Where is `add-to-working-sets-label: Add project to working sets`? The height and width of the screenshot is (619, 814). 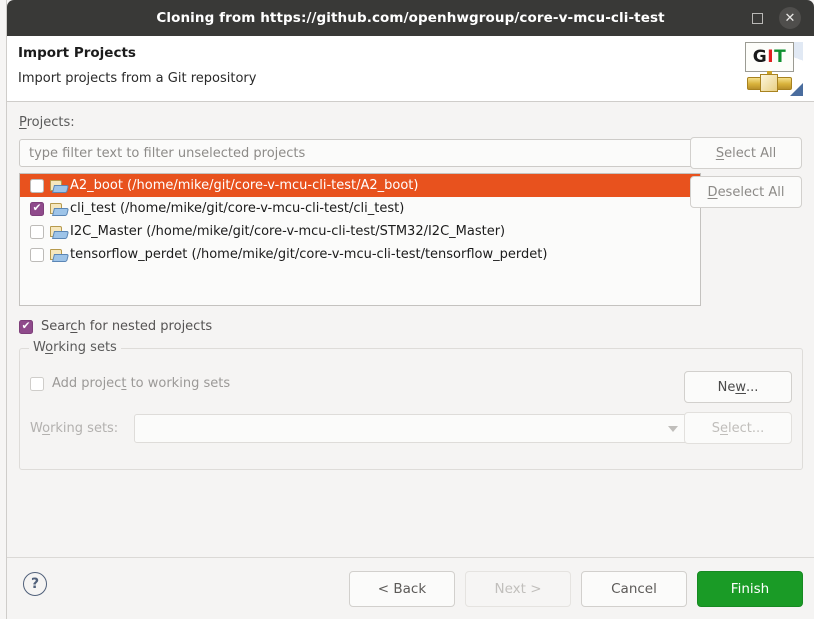
add-to-working-sets-label: Add project to working sets is located at coordinates (141, 383).